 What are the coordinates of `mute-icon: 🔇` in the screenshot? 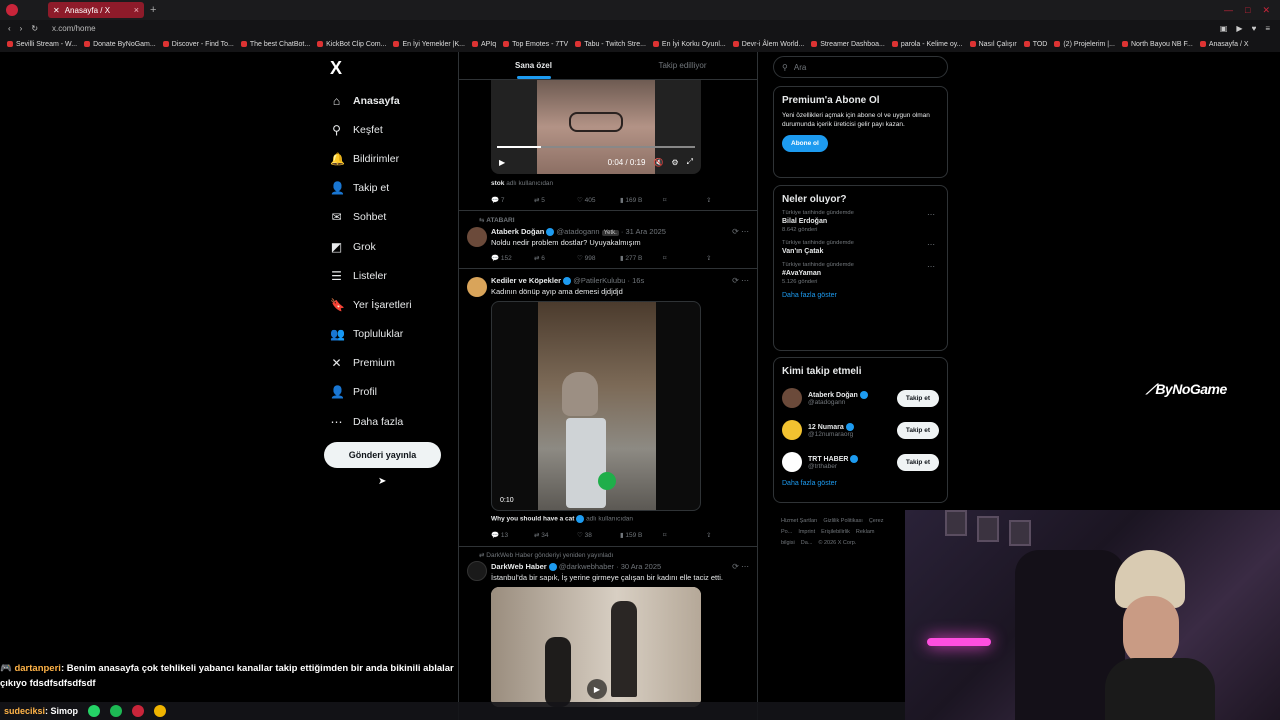 It's located at (658, 162).